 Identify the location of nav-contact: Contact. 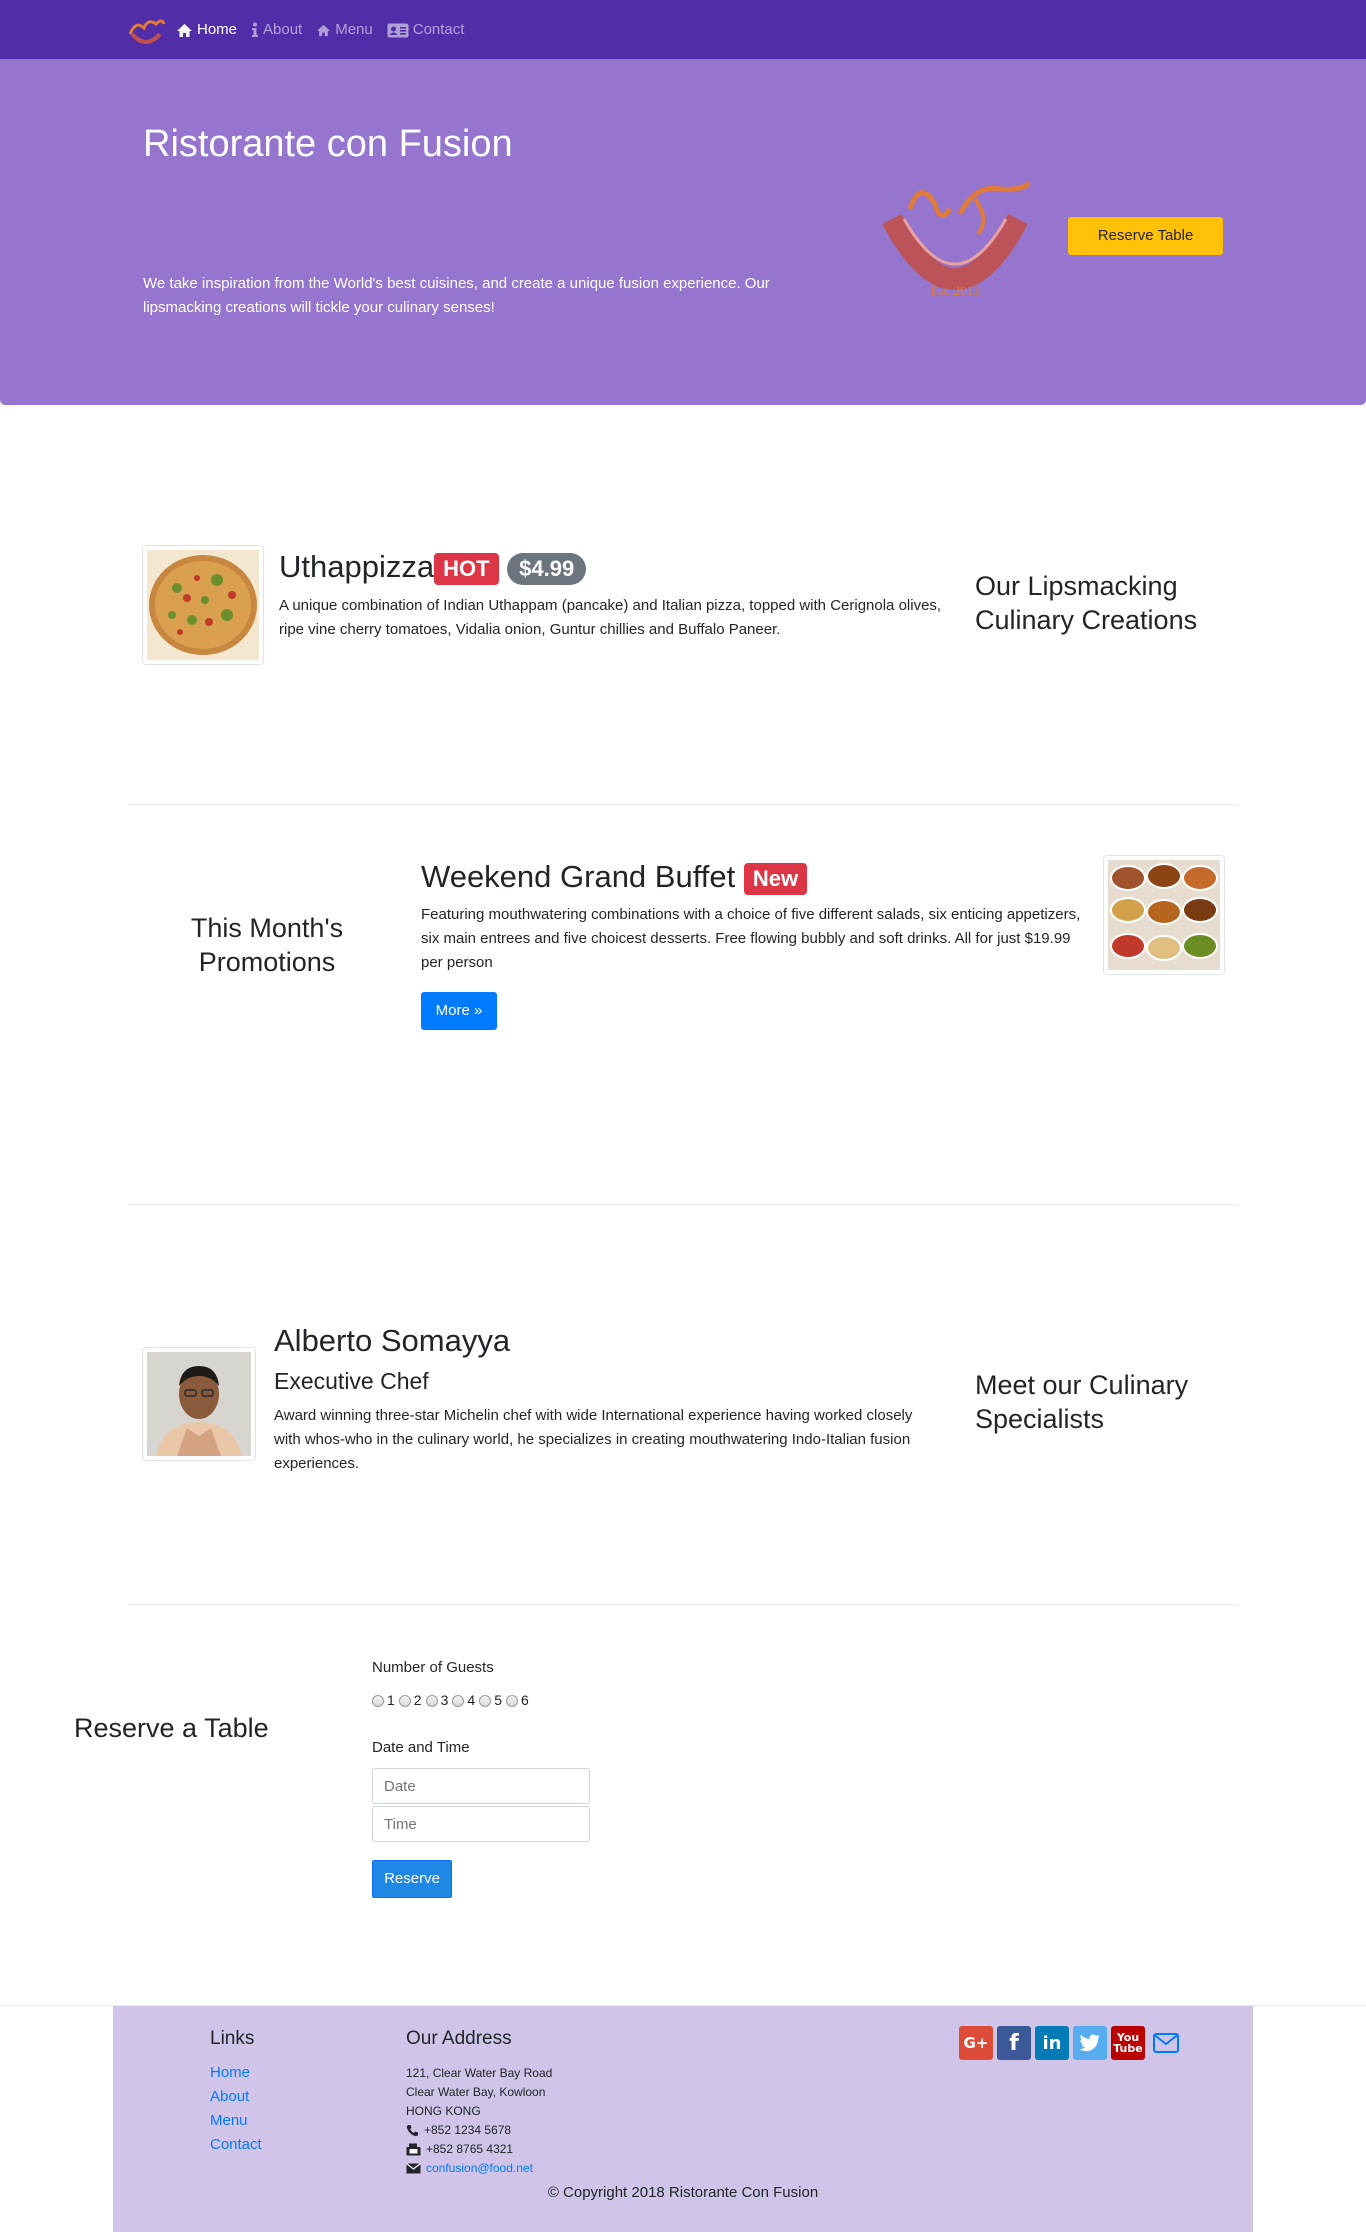
(426, 30).